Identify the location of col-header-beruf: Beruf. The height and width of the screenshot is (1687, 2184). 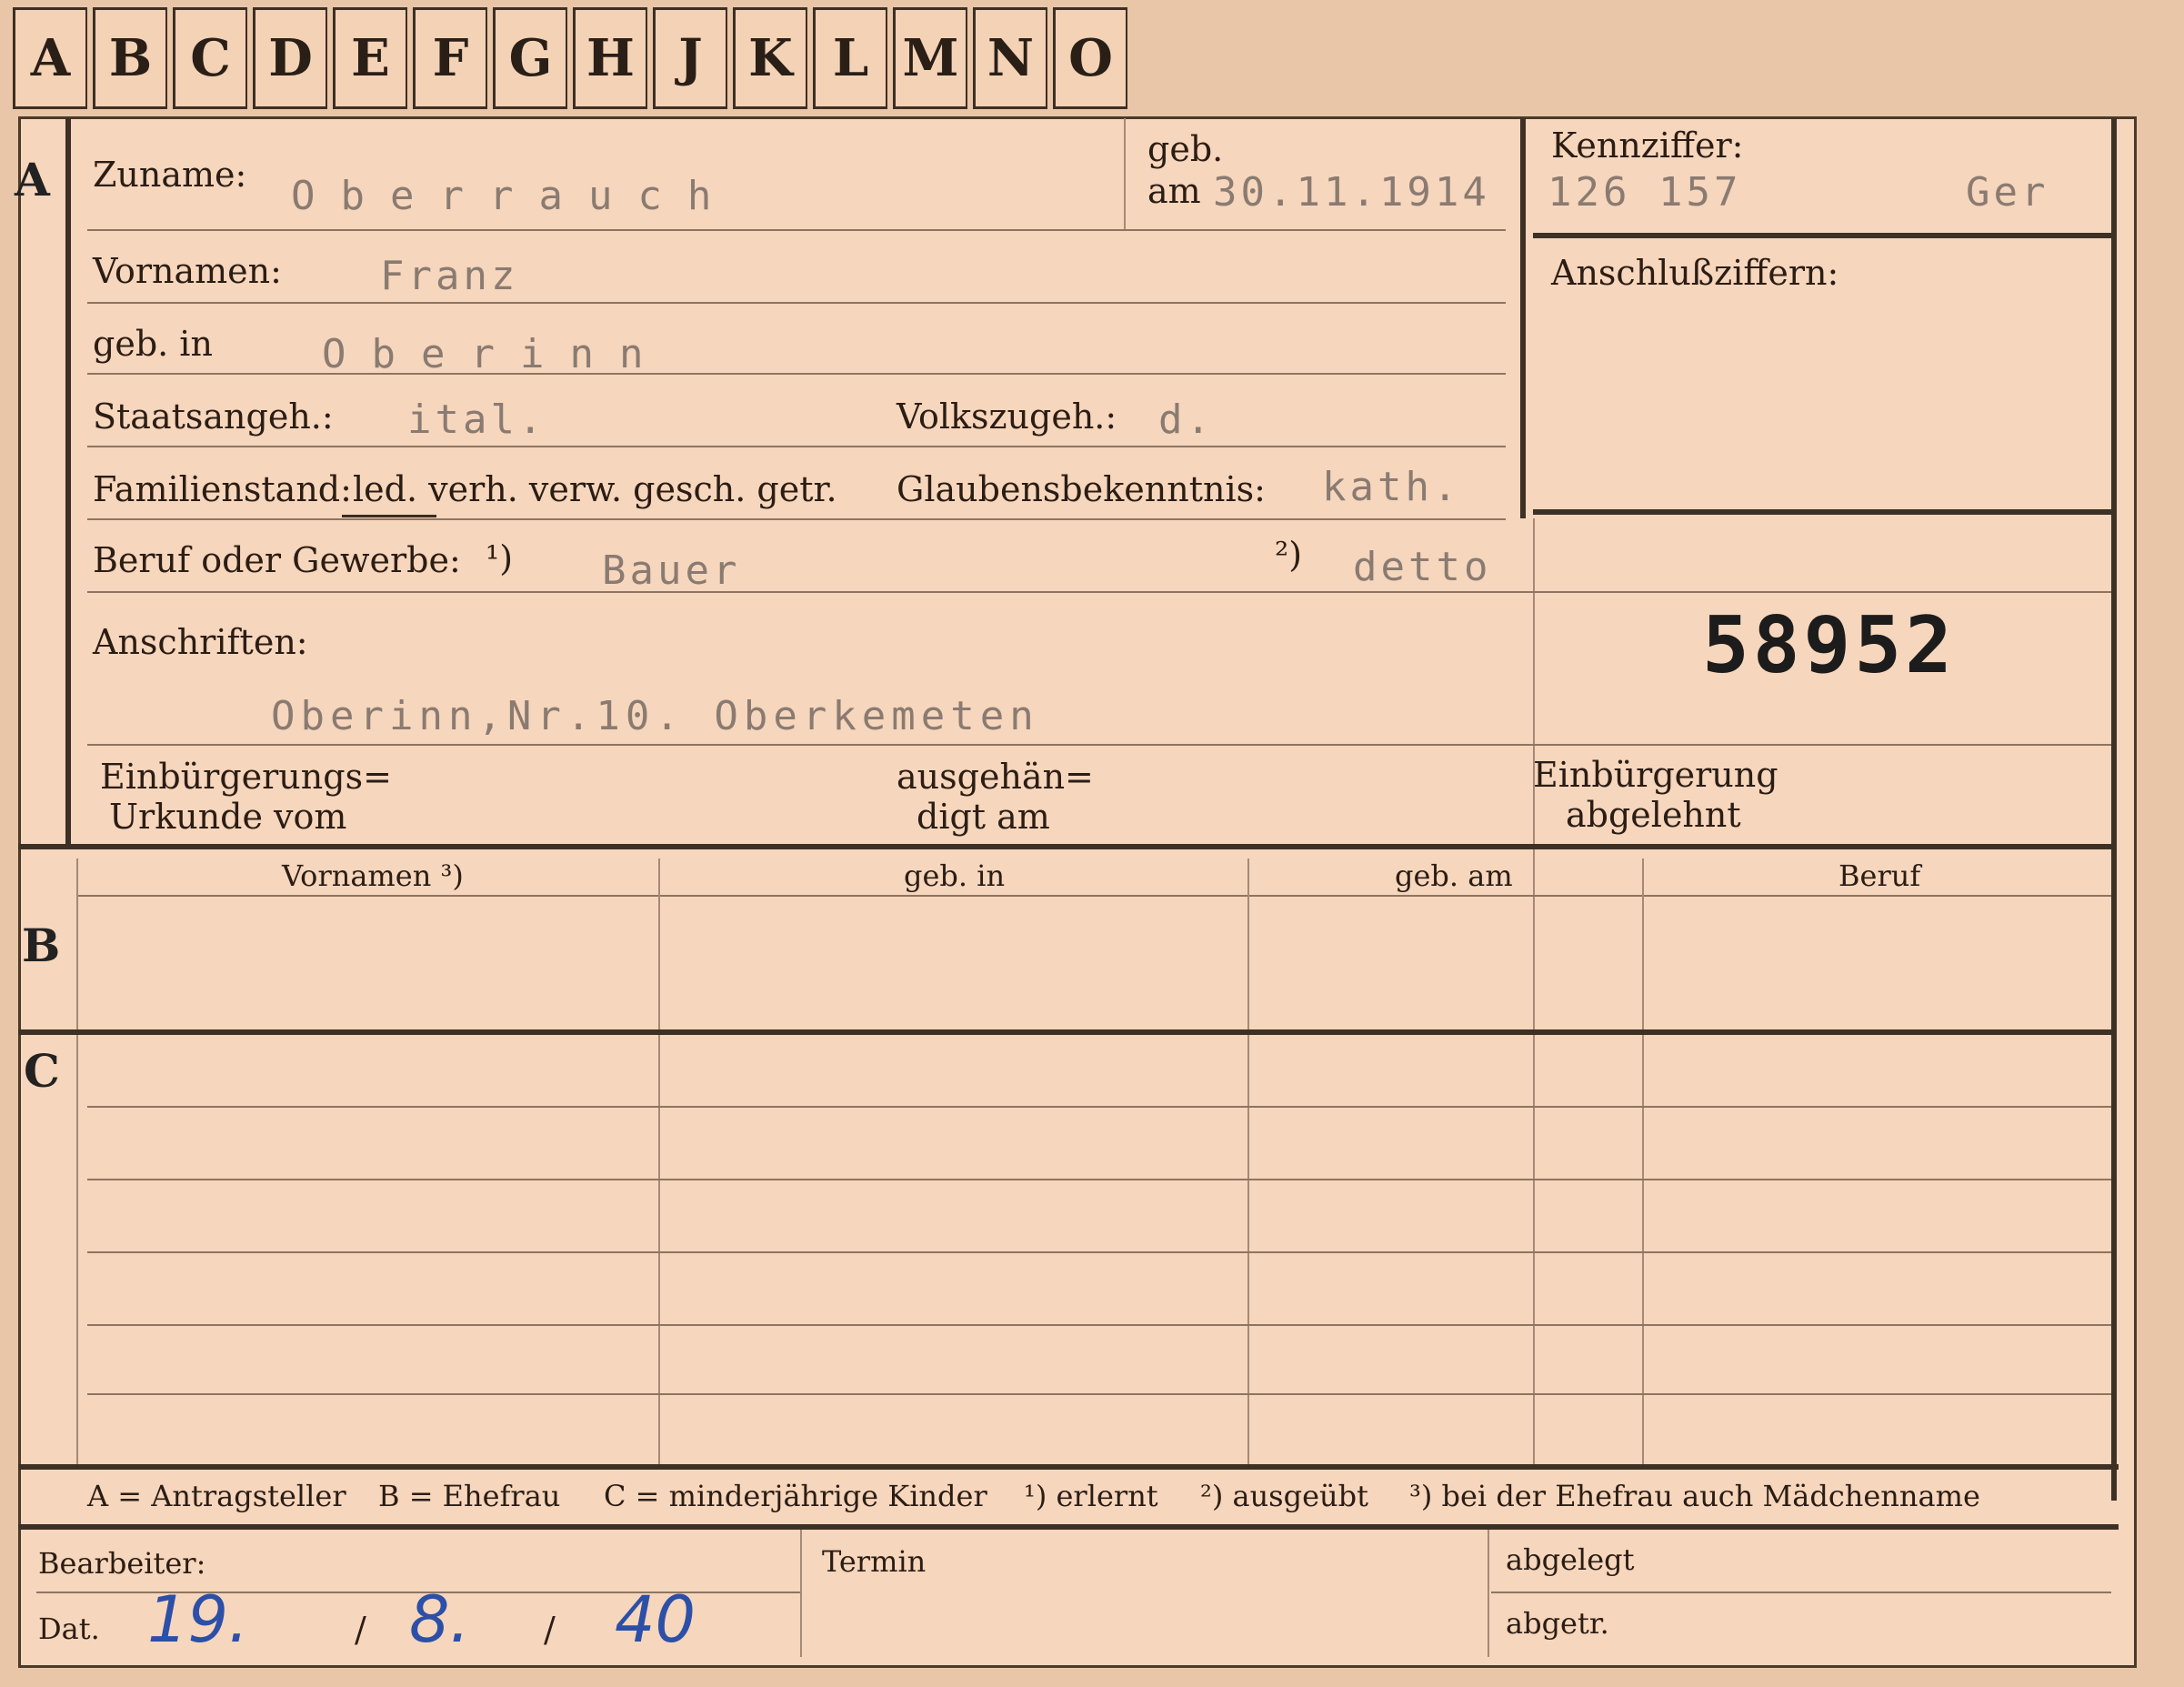
(1880, 876).